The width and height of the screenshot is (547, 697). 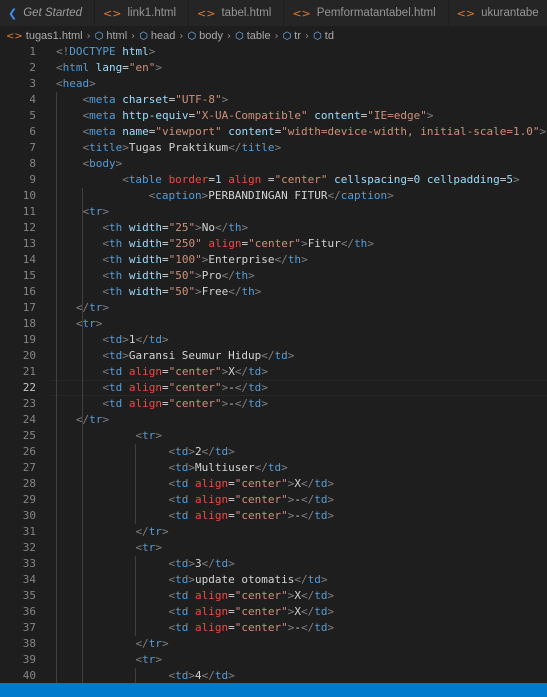 I want to click on tab-pemformatantabel-html: <> Pemformatantabel.html, so click(x=366, y=13).